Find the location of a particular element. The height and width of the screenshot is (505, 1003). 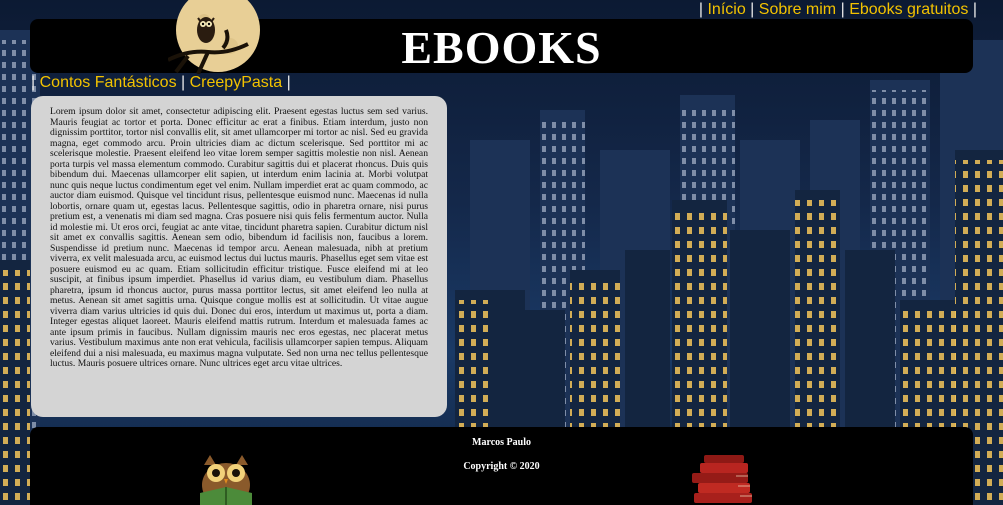

footer-copyright: Copyright © 2020 is located at coordinates (501, 466).